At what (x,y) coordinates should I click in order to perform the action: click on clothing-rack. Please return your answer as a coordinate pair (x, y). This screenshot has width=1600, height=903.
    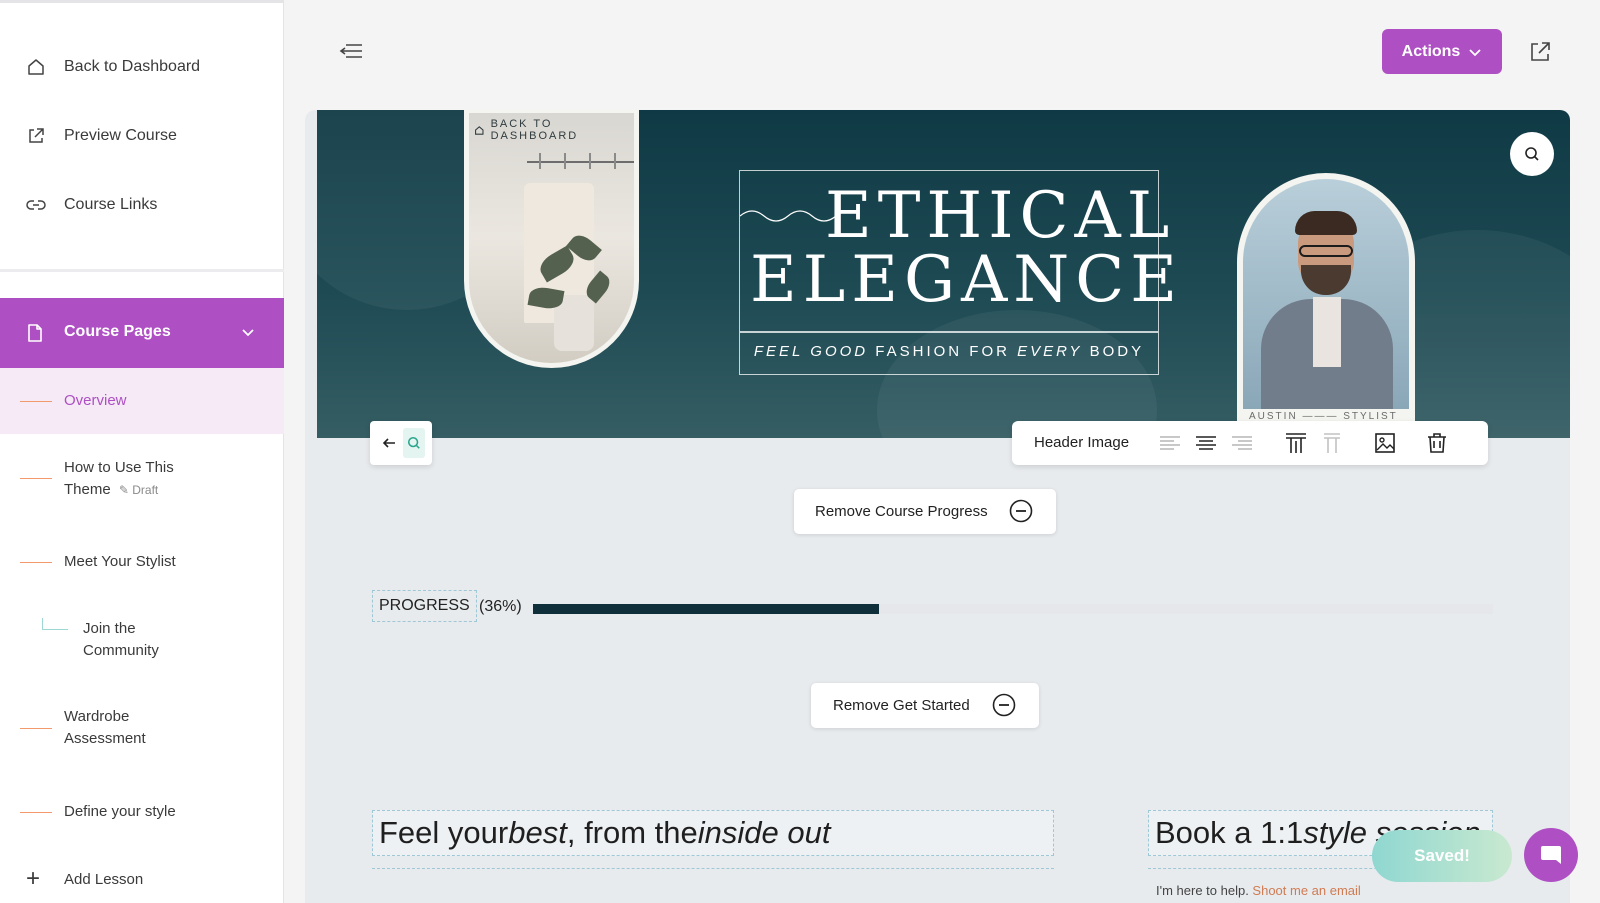
    Looking at the image, I should click on (580, 162).